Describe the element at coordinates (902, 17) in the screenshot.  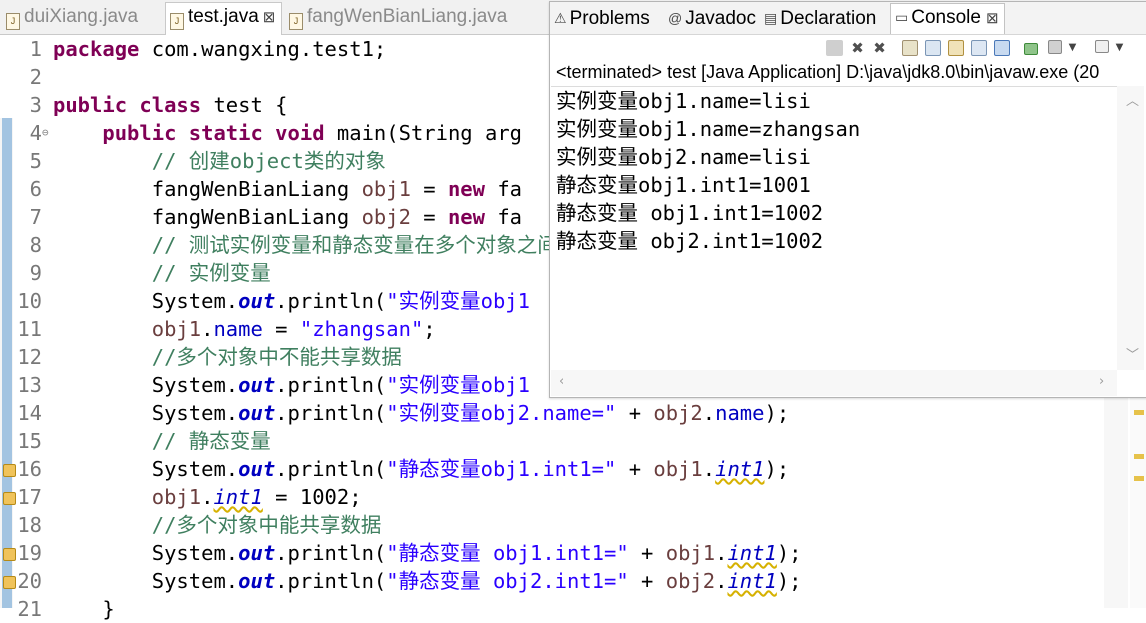
I see `console-icon: ▭` at that location.